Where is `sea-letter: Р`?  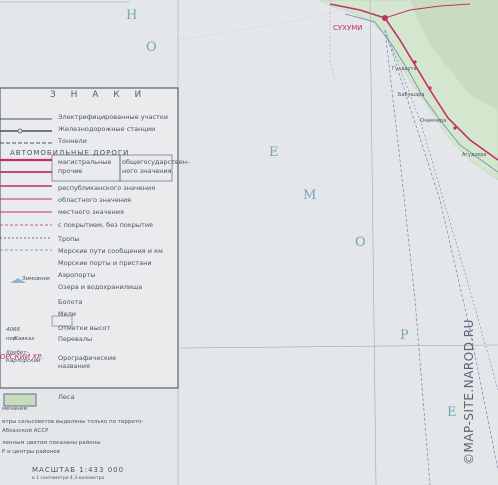 sea-letter: Р is located at coordinates (404, 335).